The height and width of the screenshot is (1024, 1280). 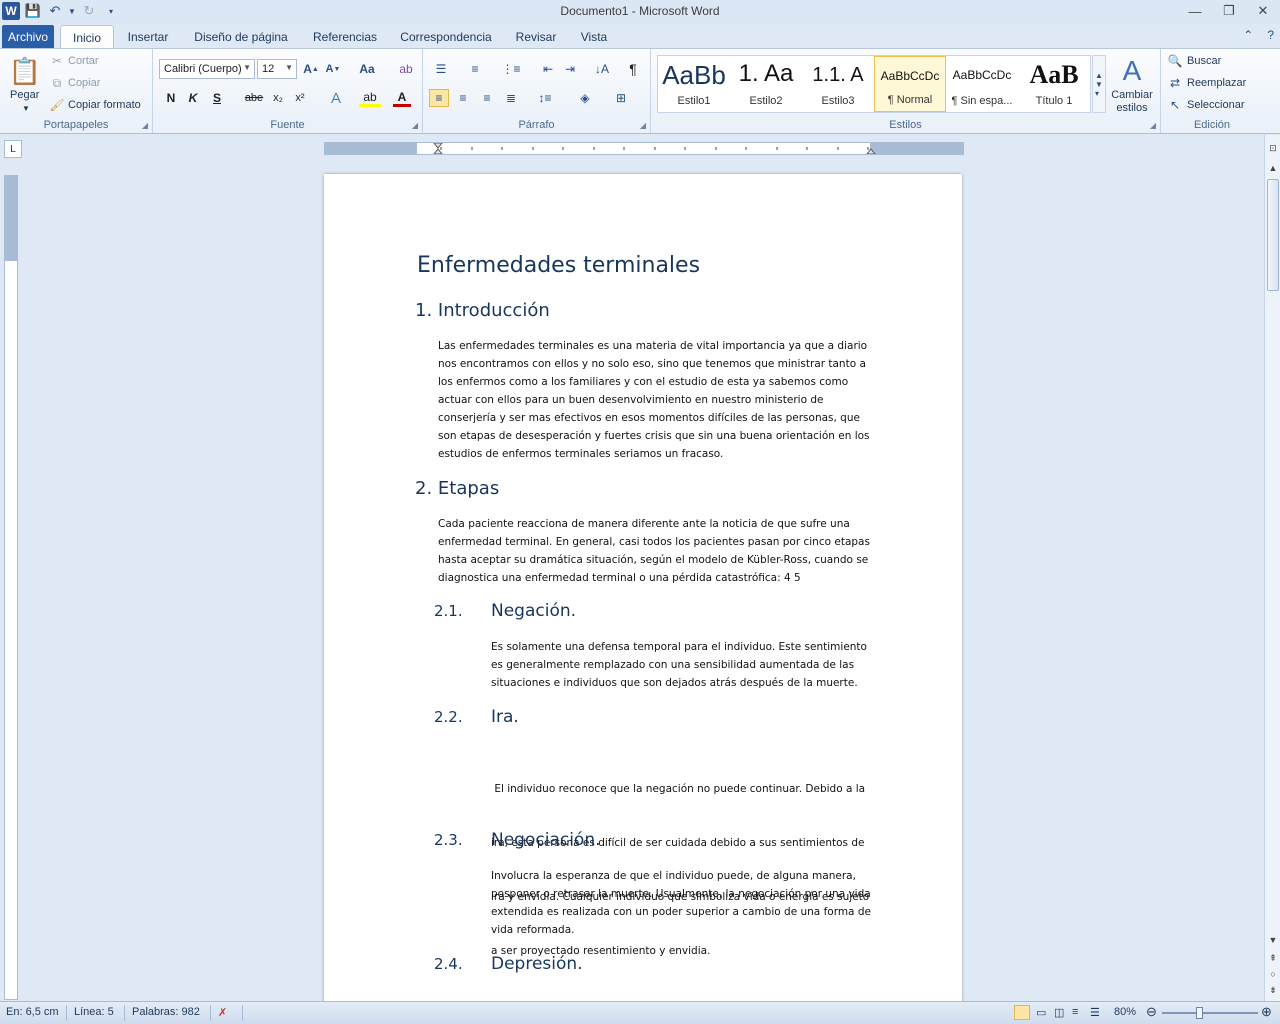 What do you see at coordinates (11, 587) in the screenshot?
I see `vertical-ruler` at bounding box center [11, 587].